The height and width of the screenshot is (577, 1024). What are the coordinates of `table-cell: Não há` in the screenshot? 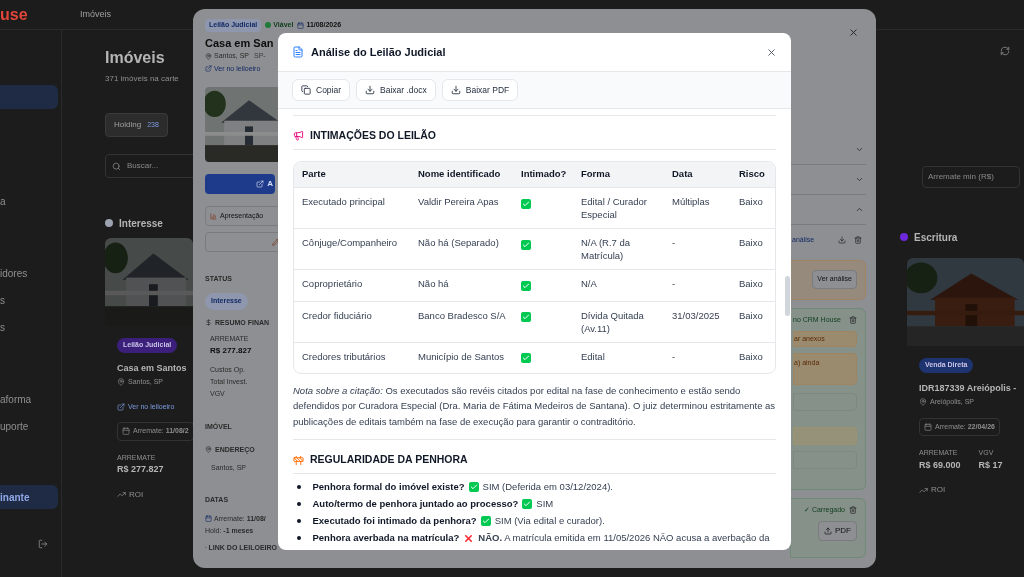 It's located at (461, 285).